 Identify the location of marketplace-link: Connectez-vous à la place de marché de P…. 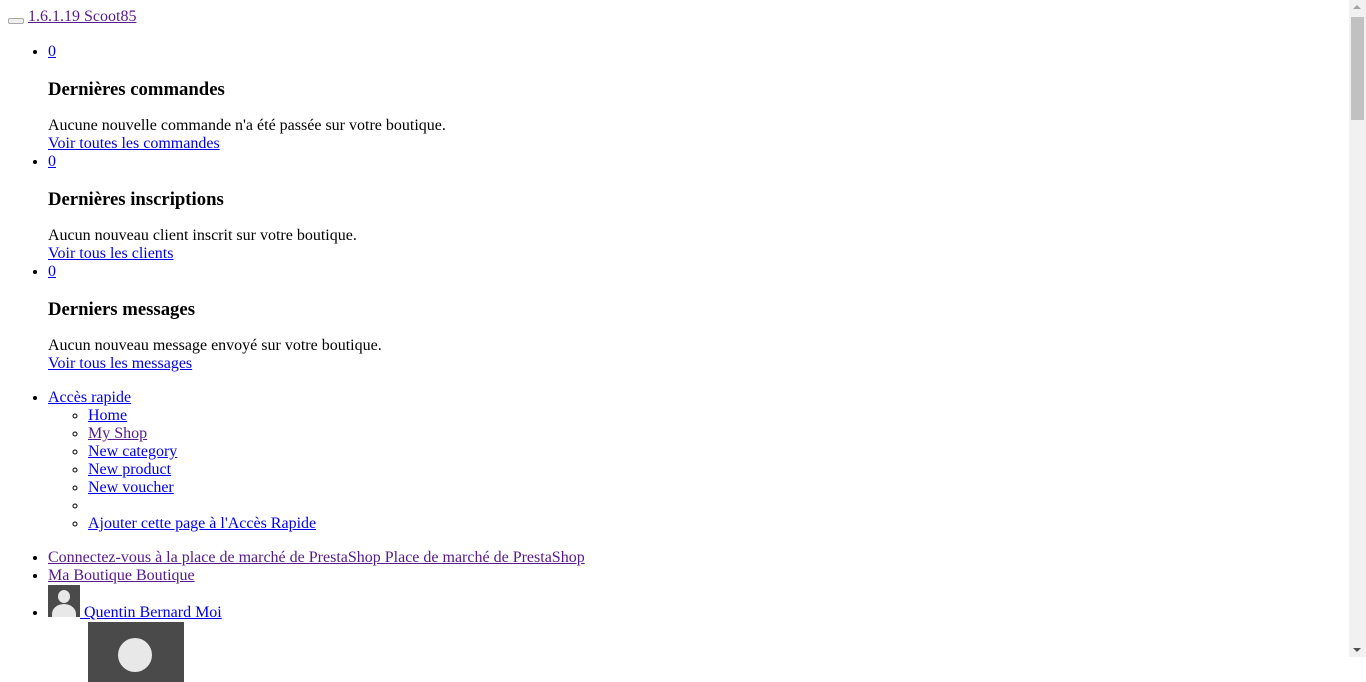
(316, 557).